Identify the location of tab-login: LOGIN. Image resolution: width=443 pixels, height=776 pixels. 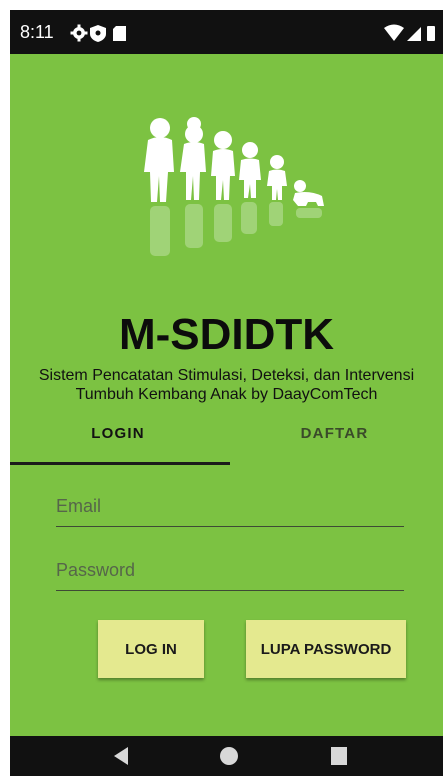
(118, 433).